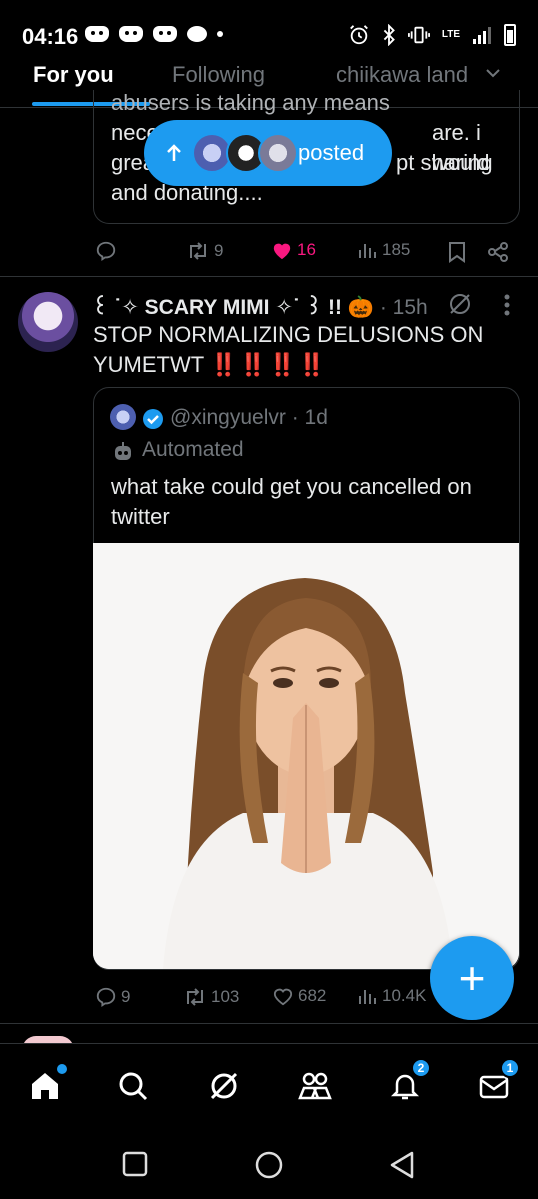 Image resolution: width=538 pixels, height=1199 pixels. Describe the element at coordinates (510, 1068) in the screenshot. I see `messages-badge: 1` at that location.